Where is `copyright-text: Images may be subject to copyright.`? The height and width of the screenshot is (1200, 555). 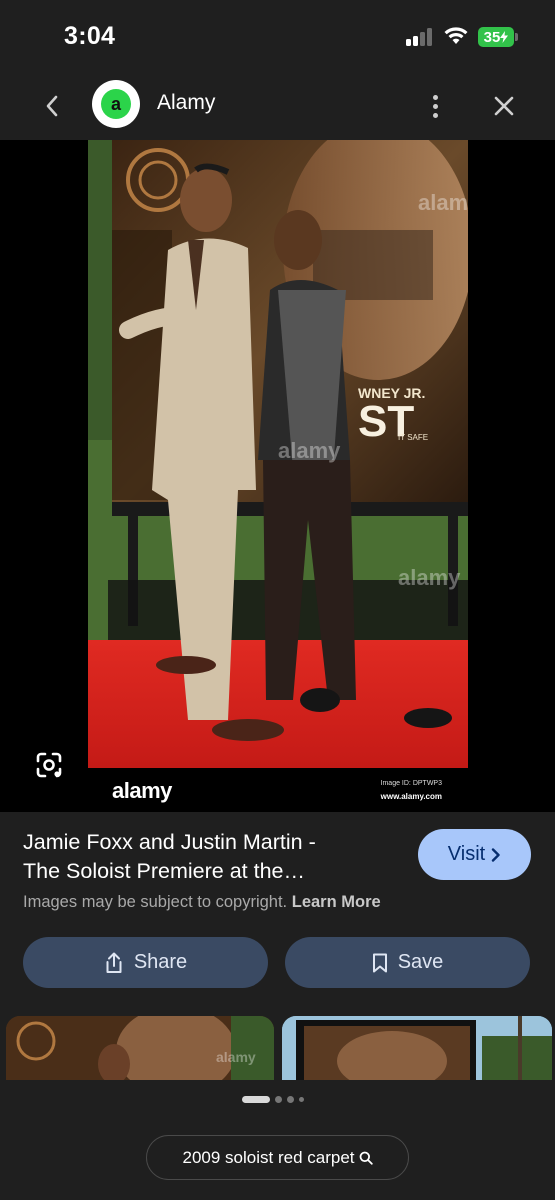
copyright-text: Images may be subject to copyright. is located at coordinates (155, 902).